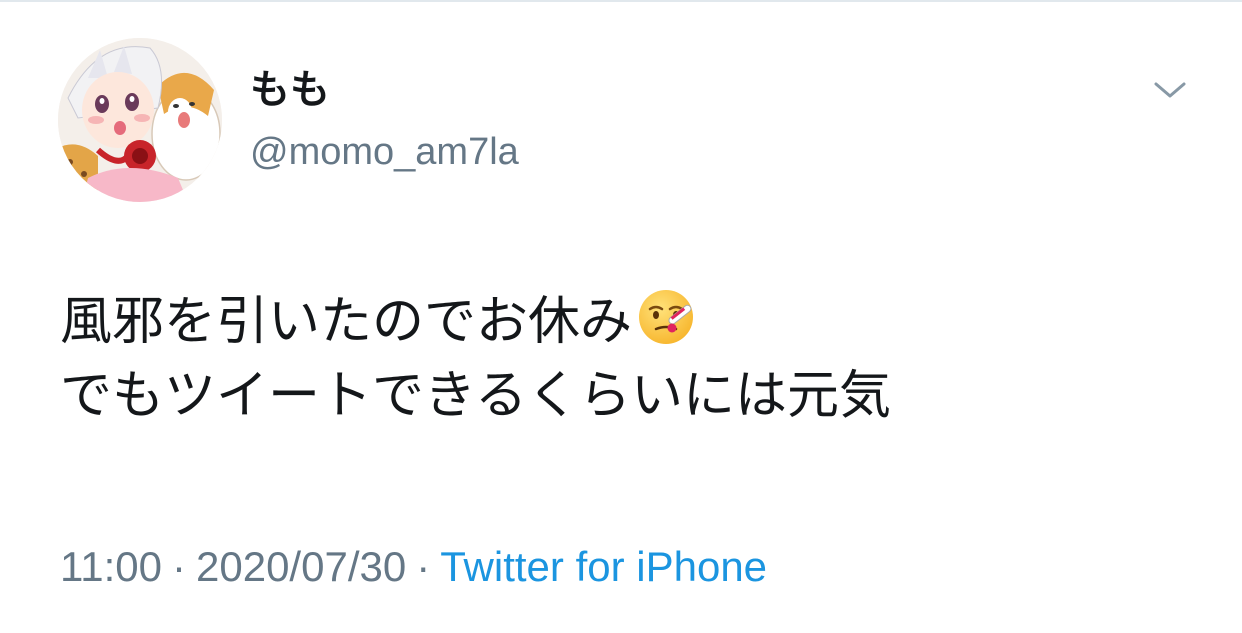 This screenshot has width=1242, height=633. I want to click on tweet-text-line-1-content: 風邪を引いたのでお休み, so click(346, 322).